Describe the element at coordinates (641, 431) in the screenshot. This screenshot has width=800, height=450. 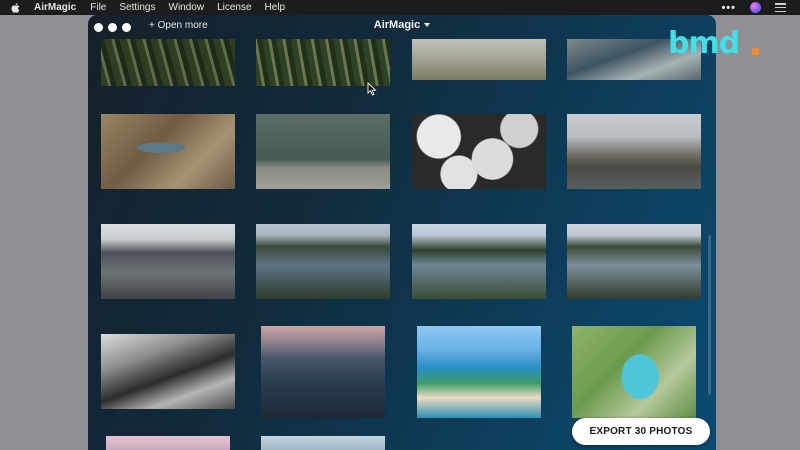
I see `export-photos-button: EXPORT 30 PHOTOS` at that location.